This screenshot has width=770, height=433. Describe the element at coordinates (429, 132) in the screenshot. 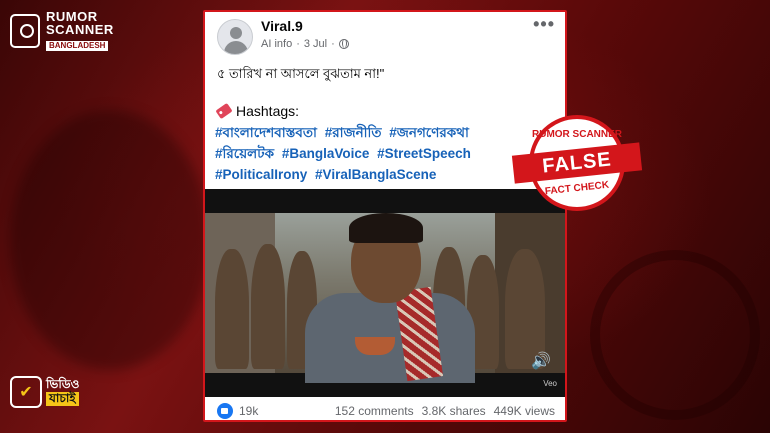

I see `hashtag-link: #জনগণেরকথা` at that location.